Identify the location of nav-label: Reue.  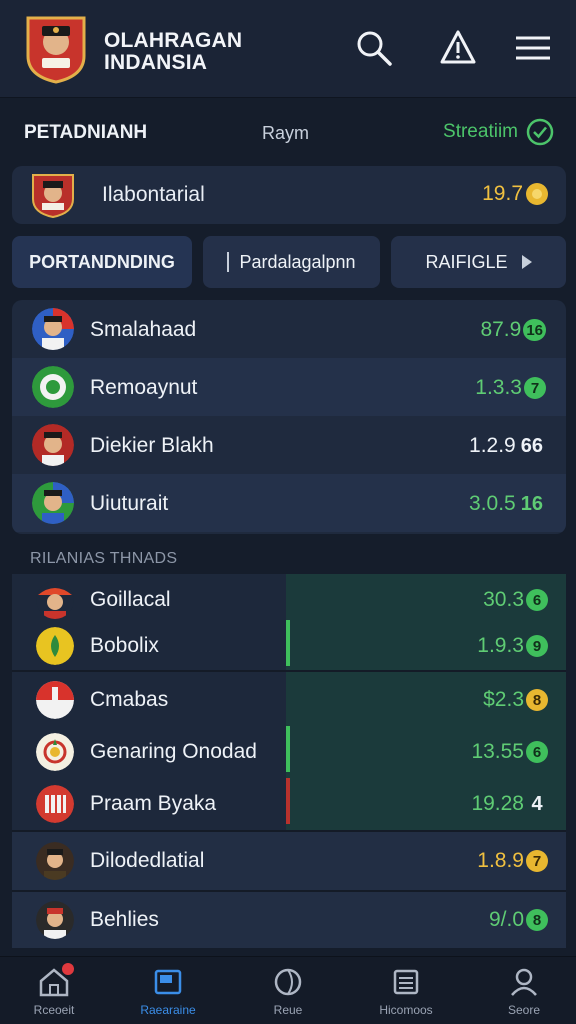
(288, 1010).